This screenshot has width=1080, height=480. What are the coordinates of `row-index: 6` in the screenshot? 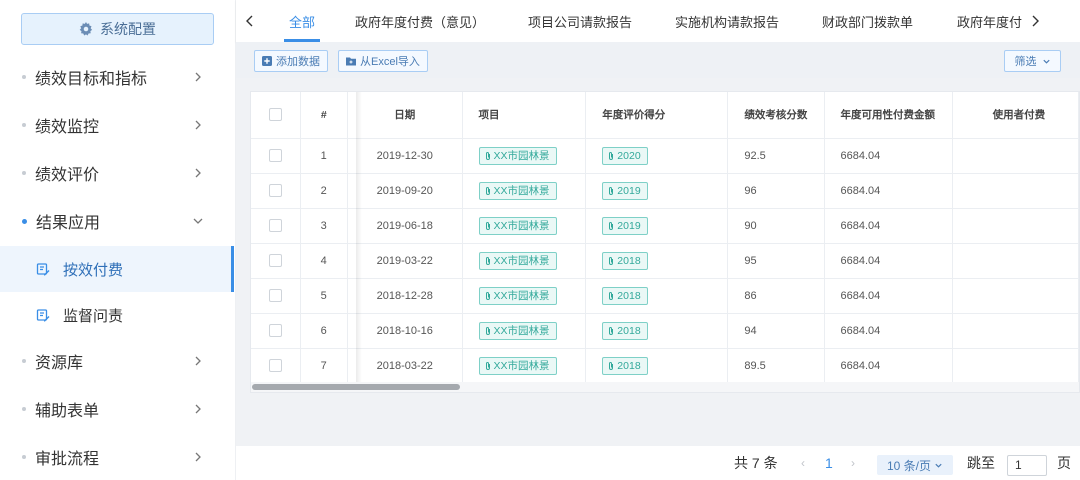 It's located at (324, 331).